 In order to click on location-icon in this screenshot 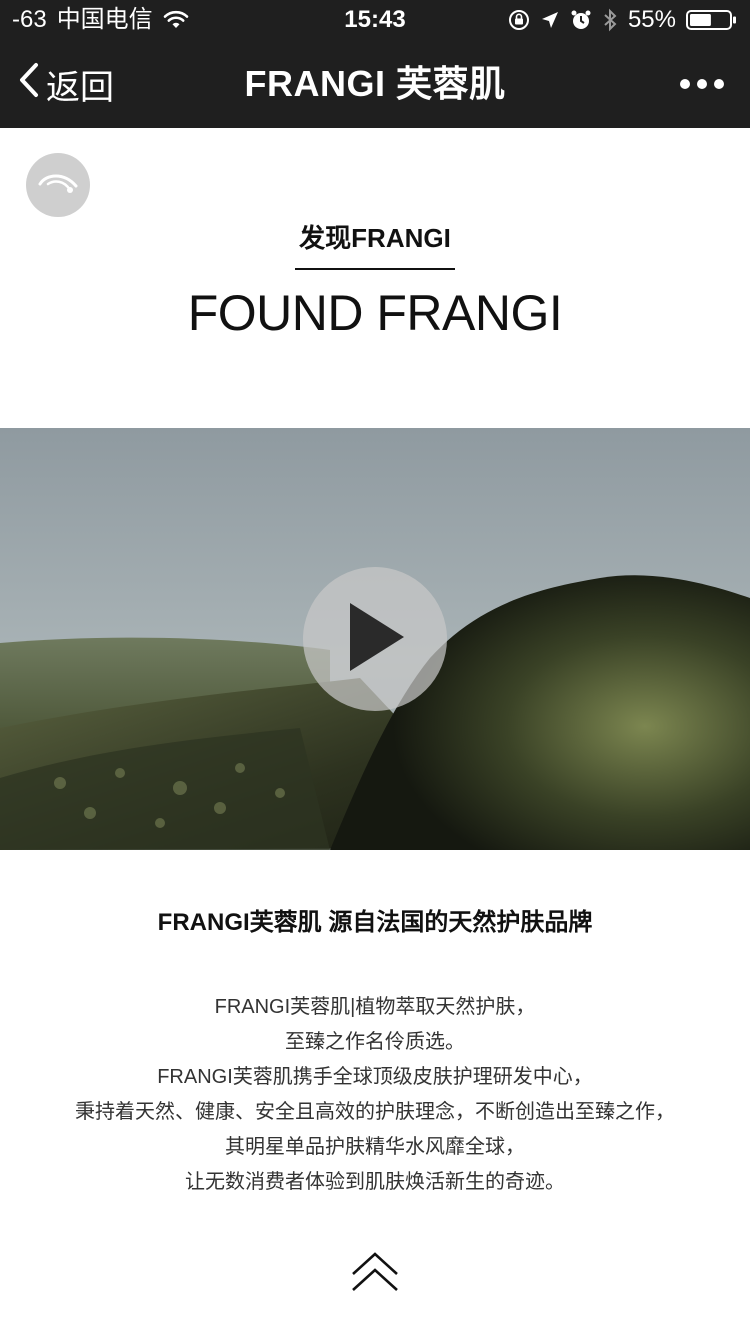, I will do `click(550, 20)`.